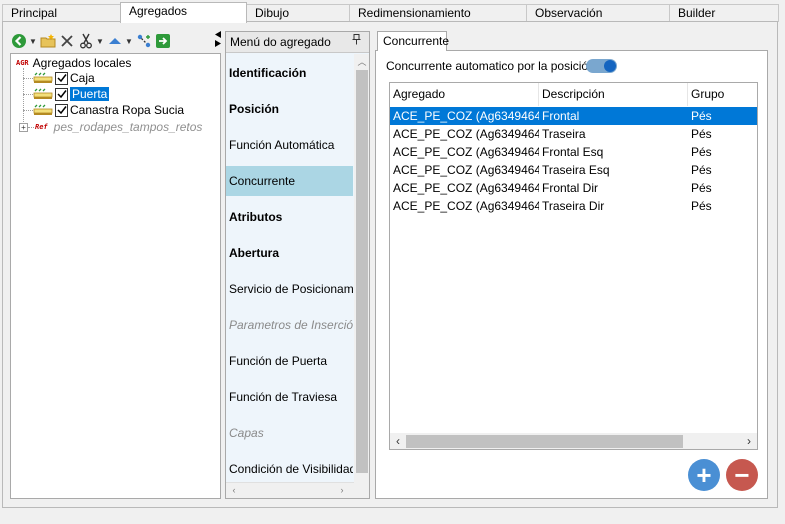 This screenshot has height=524, width=785. What do you see at coordinates (544, 441) in the screenshot?
I see `grid-scroll-thumb` at bounding box center [544, 441].